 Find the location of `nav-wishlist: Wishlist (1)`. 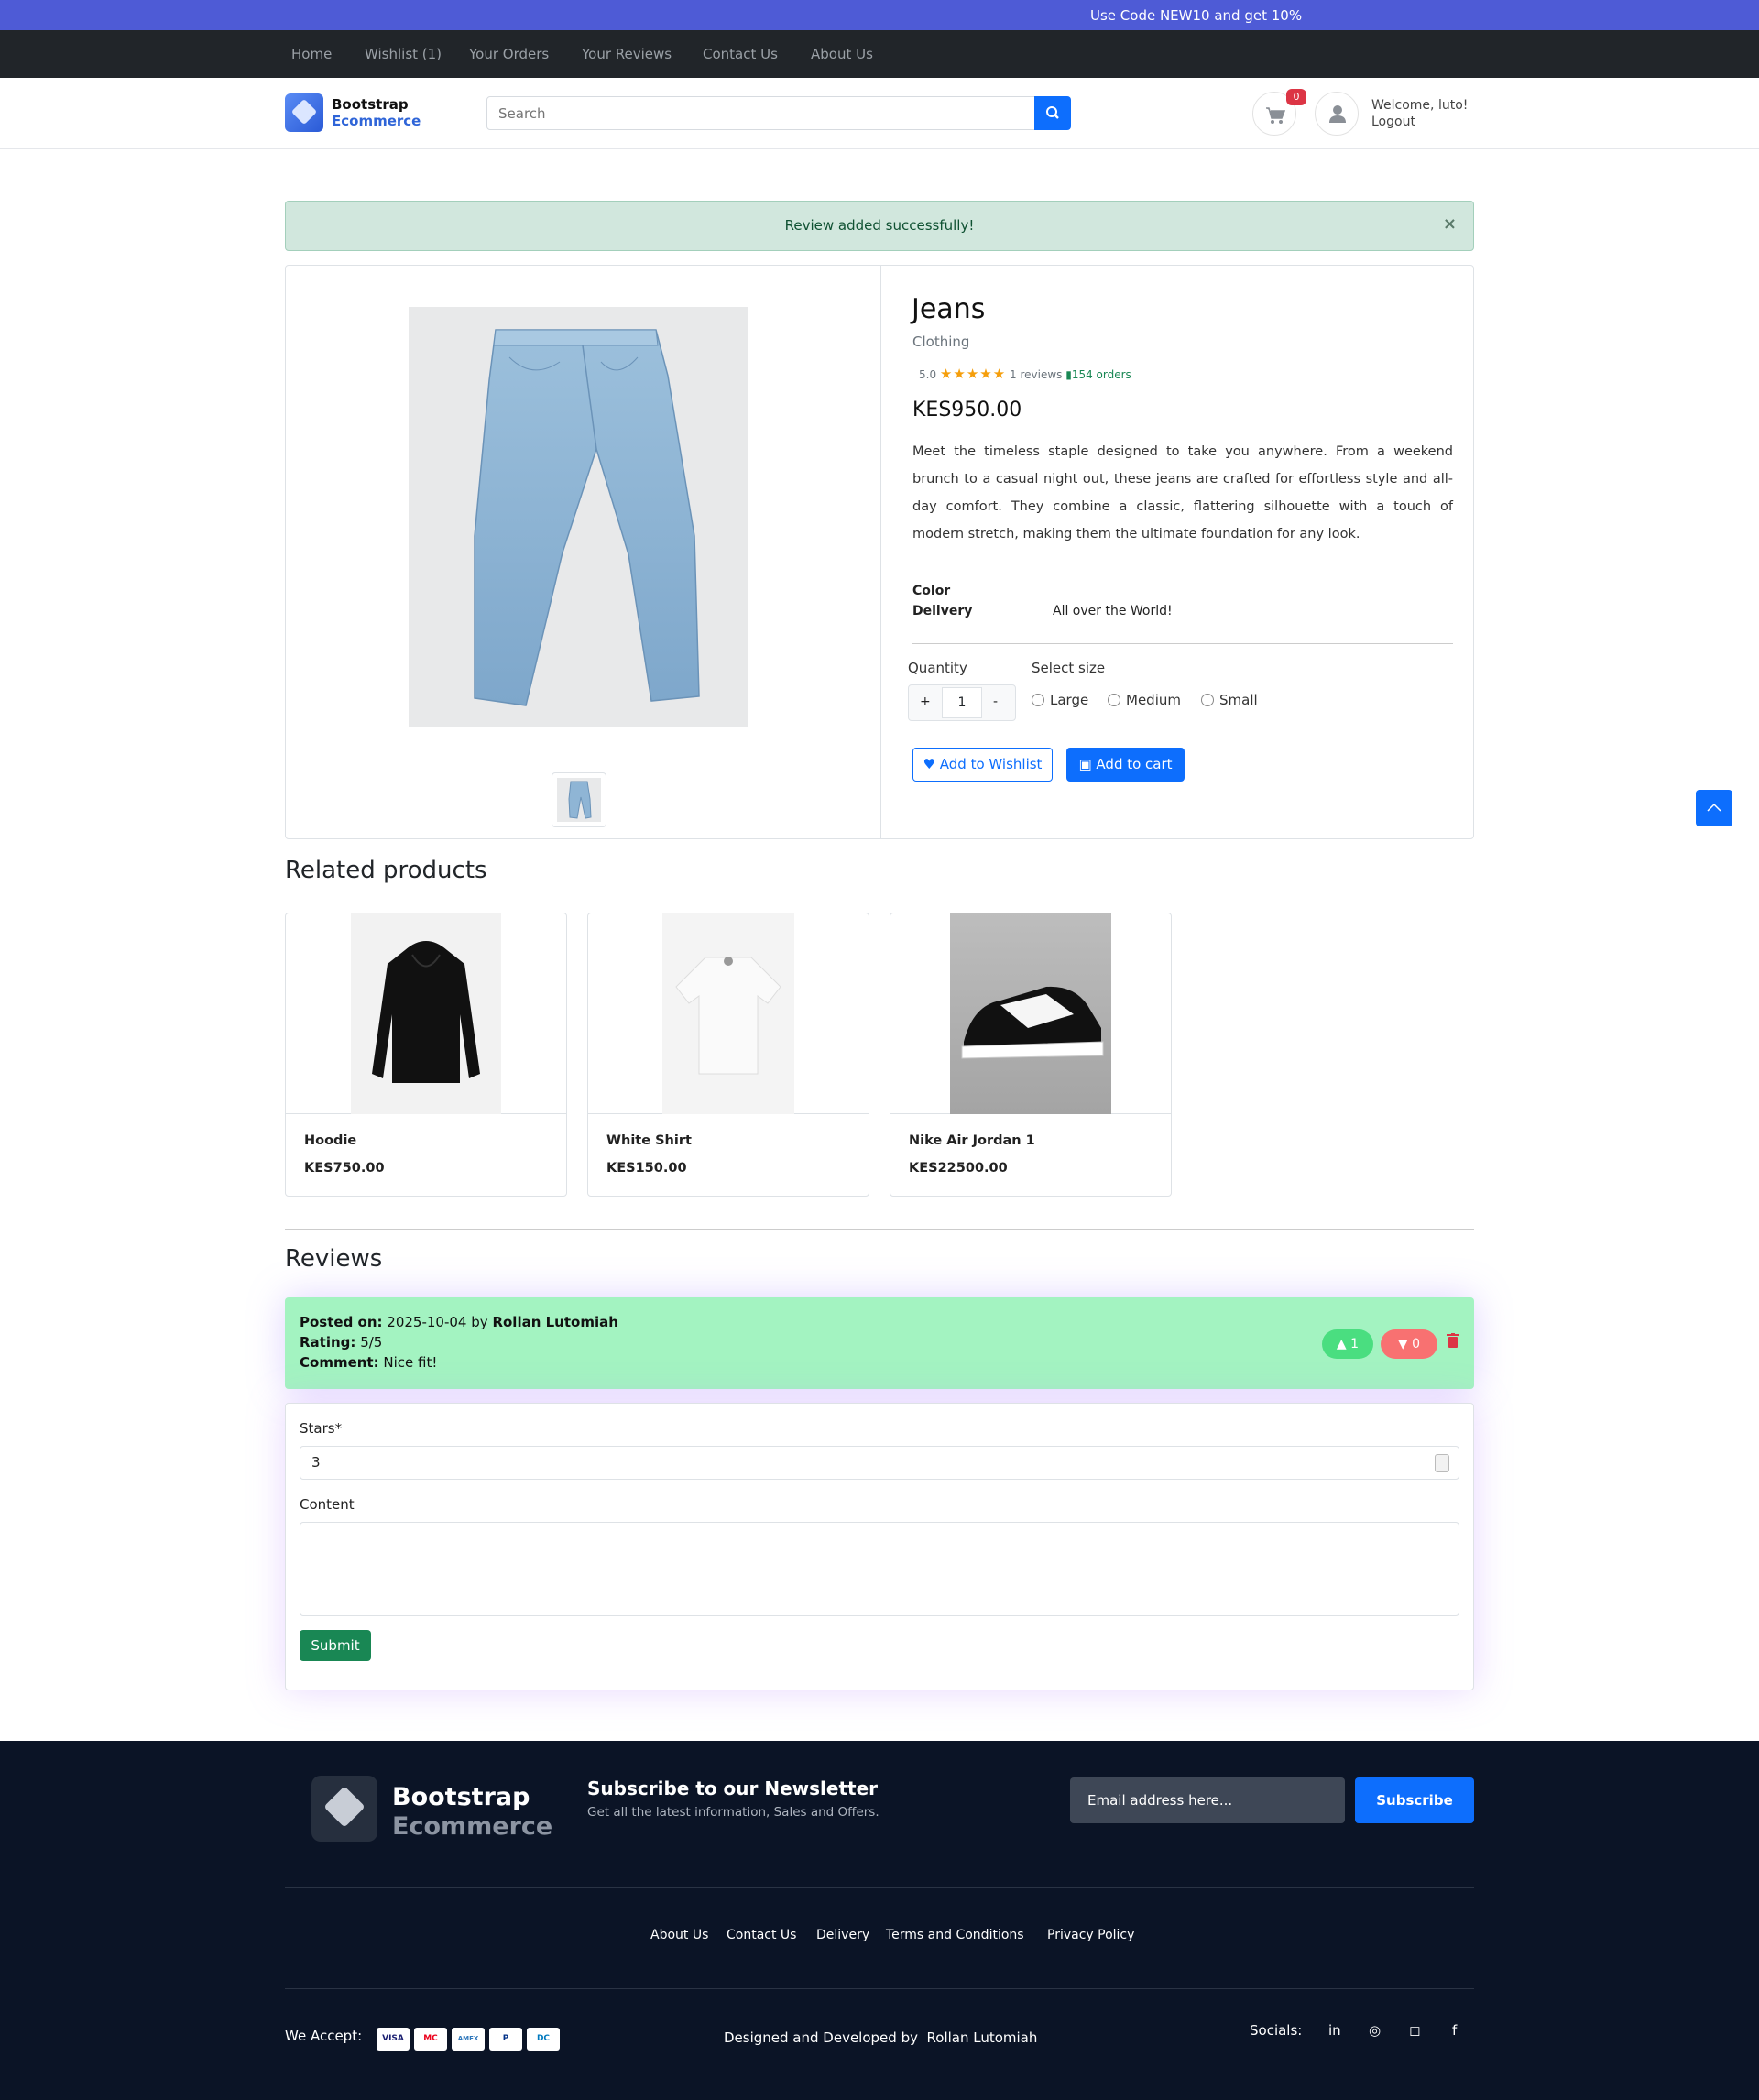

nav-wishlist: Wishlist (1) is located at coordinates (403, 54).